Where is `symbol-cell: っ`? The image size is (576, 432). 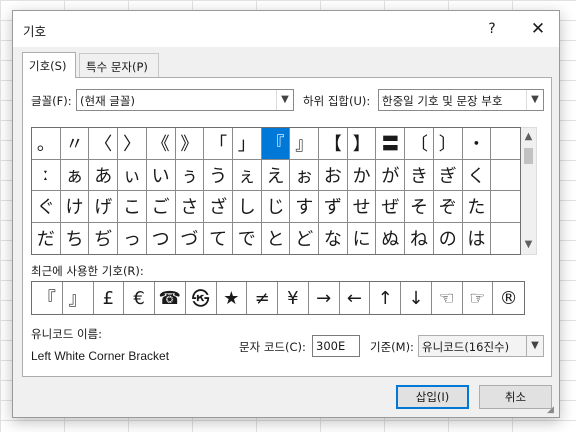 symbol-cell: っ is located at coordinates (132, 238).